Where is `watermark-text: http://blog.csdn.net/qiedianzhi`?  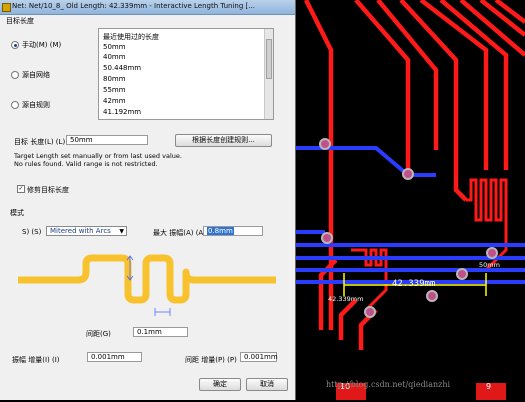 watermark-text: http://blog.csdn.net/qiedianzhi is located at coordinates (388, 384).